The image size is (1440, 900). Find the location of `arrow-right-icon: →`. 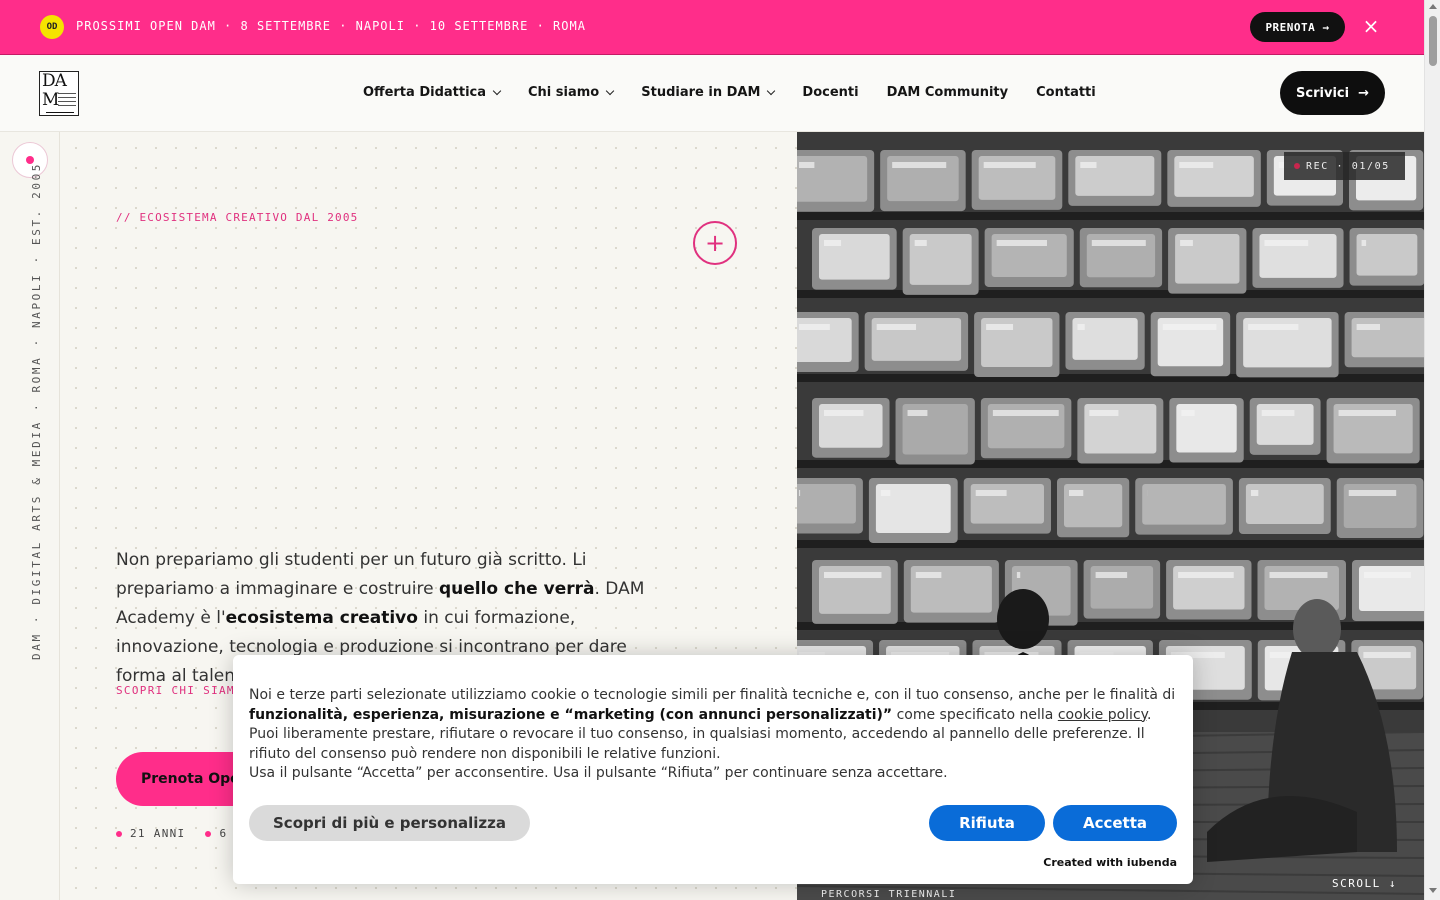

arrow-right-icon: → is located at coordinates (1363, 93).